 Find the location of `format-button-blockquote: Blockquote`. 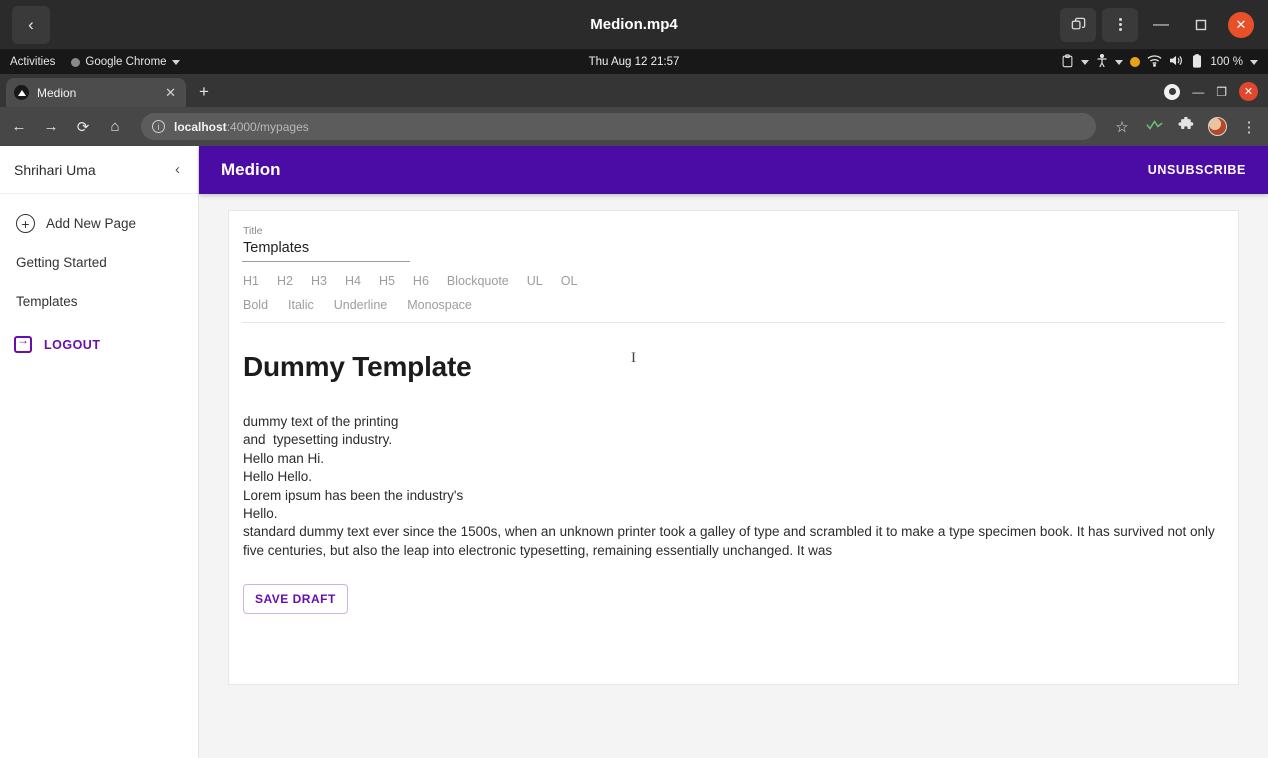

format-button-blockquote: Blockquote is located at coordinates (478, 281).